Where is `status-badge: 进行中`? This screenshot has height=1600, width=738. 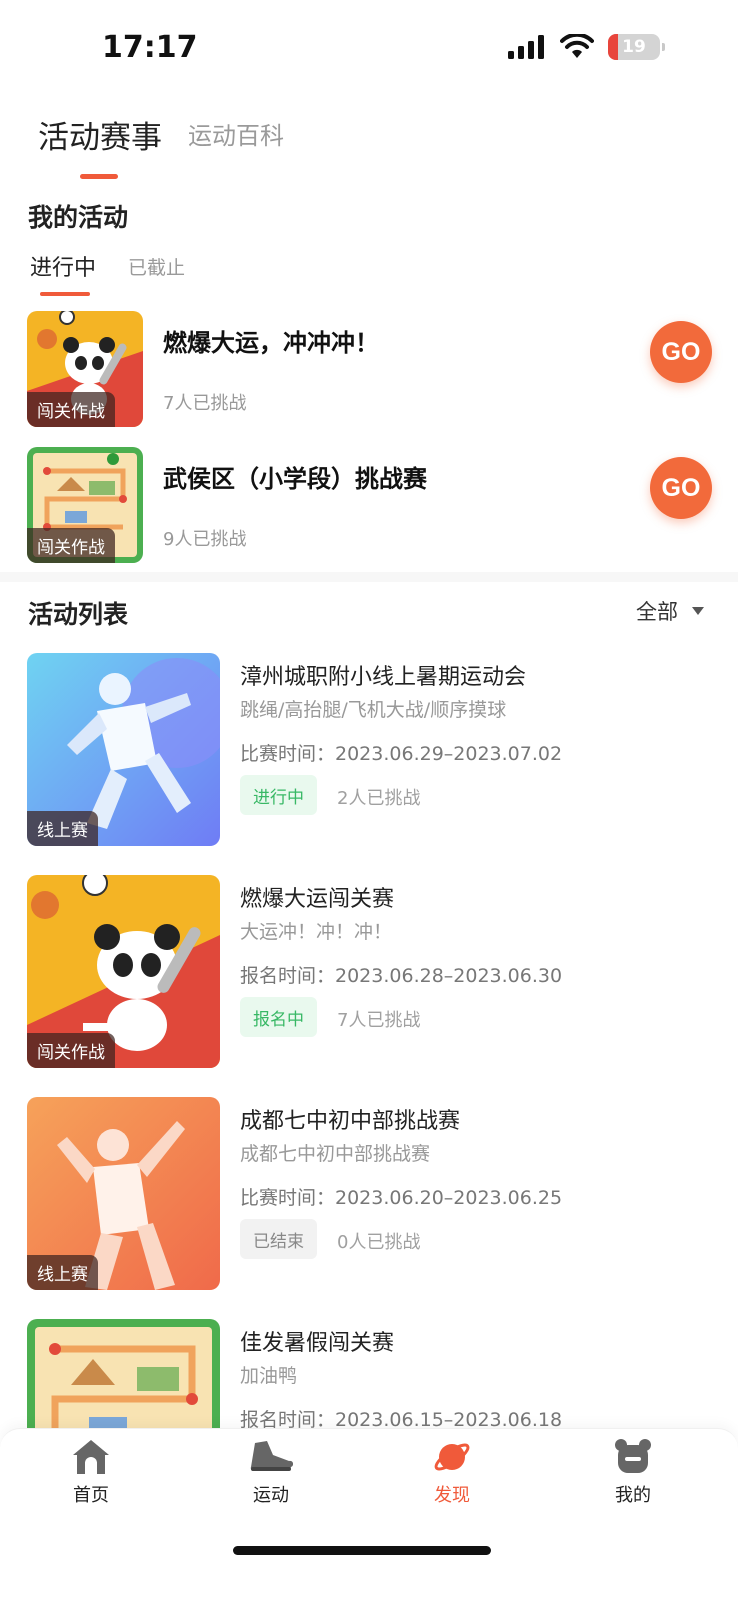
status-badge: 进行中 is located at coordinates (278, 795).